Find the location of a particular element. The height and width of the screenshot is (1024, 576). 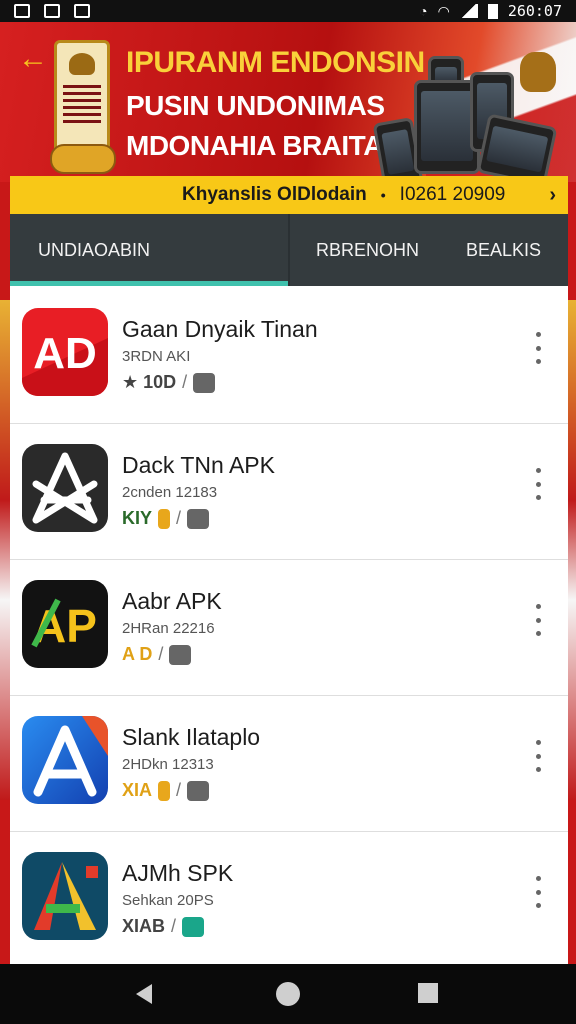

list-item: AJMh SPK Sehkan 20PS XIAB / is located at coordinates (289, 900).